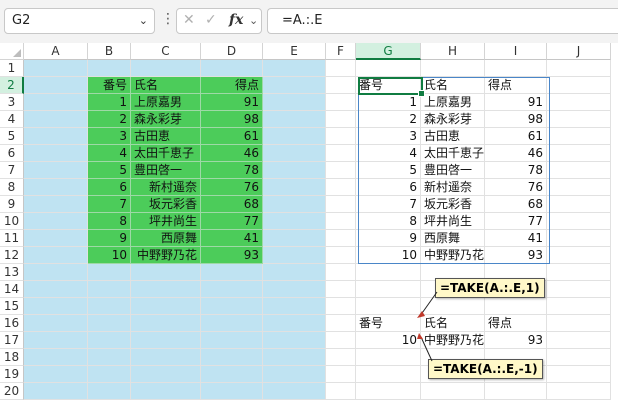 The height and width of the screenshot is (413, 618). I want to click on chevron-down-icon: ⌄, so click(143, 20).